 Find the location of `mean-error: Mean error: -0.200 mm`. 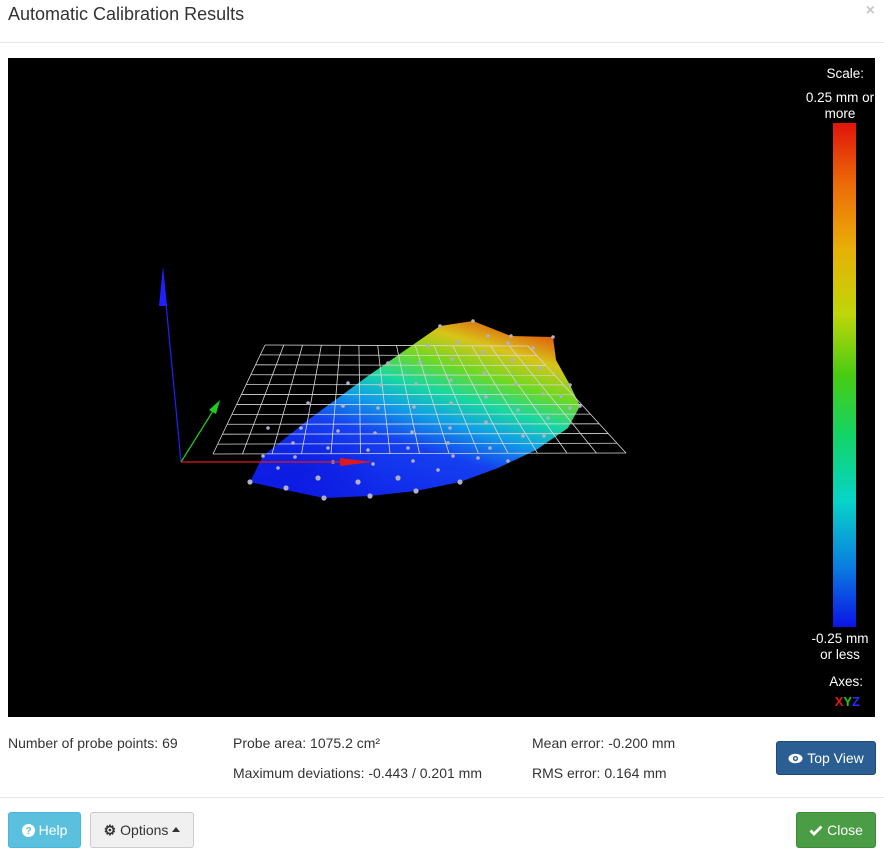

mean-error: Mean error: -0.200 mm is located at coordinates (603, 743).